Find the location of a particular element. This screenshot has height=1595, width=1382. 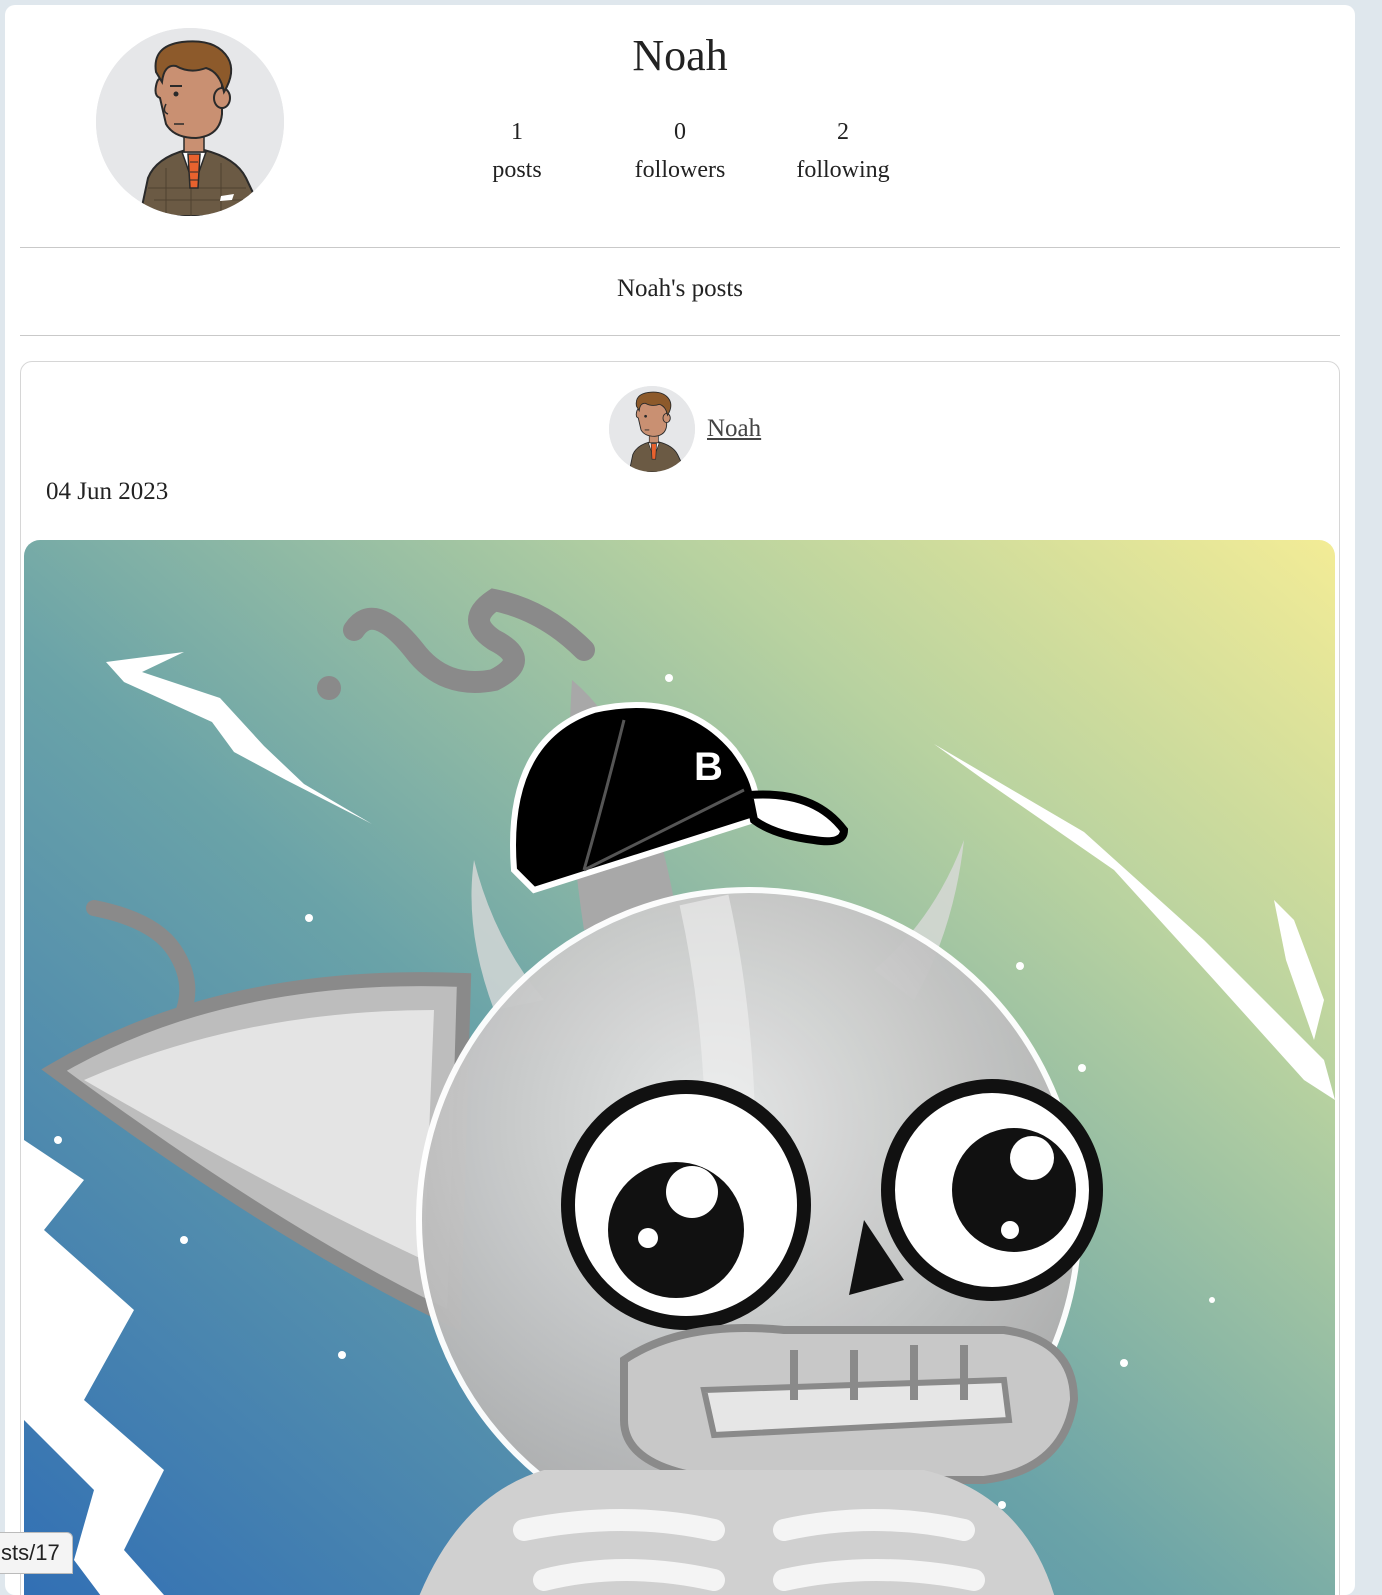

stat-following: 2 following is located at coordinates (843, 151).